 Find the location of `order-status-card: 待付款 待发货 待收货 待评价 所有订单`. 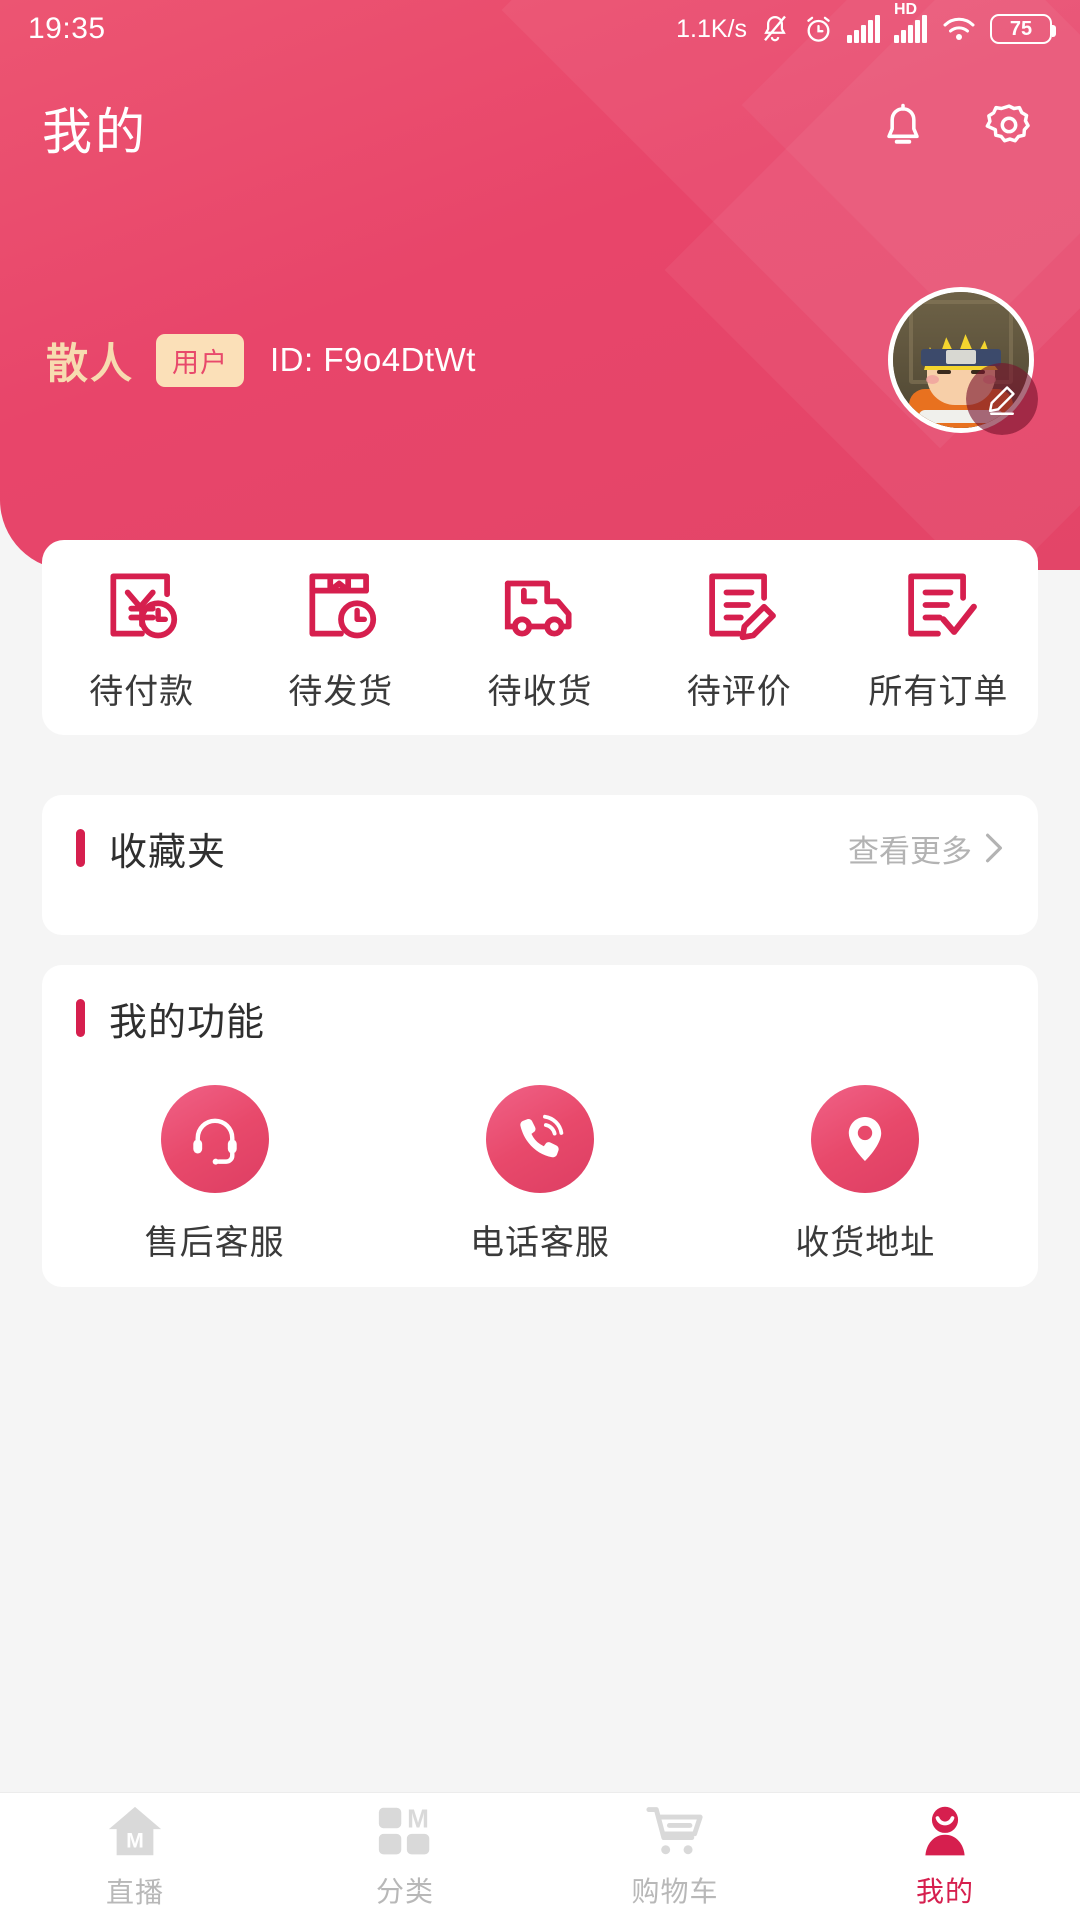

order-status-card: 待付款 待发货 待收货 待评价 所有订单 is located at coordinates (540, 637).